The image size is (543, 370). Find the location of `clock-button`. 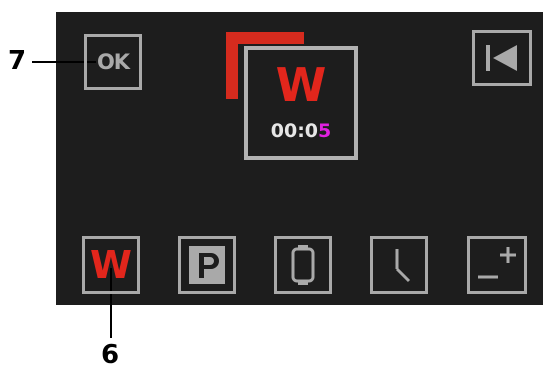

clock-button is located at coordinates (399, 265).